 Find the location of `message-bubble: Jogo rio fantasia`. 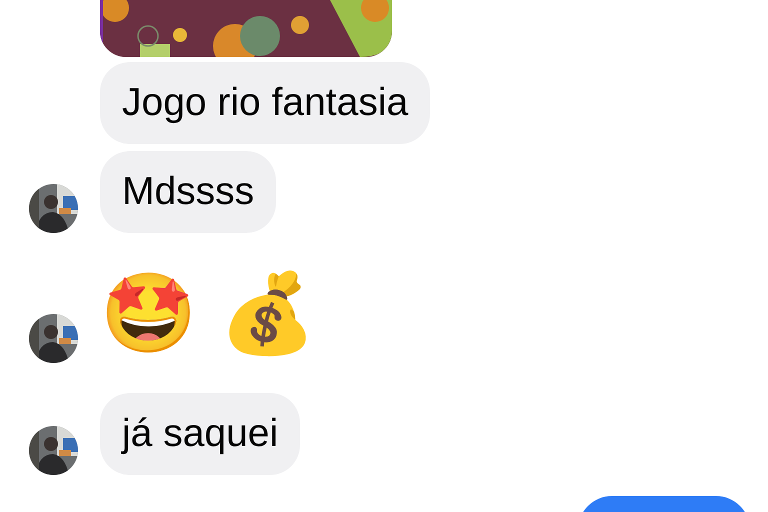

message-bubble: Jogo rio fantasia is located at coordinates (265, 103).